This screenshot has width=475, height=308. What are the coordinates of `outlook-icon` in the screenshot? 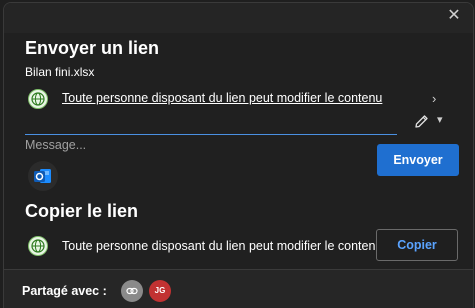 It's located at (43, 176).